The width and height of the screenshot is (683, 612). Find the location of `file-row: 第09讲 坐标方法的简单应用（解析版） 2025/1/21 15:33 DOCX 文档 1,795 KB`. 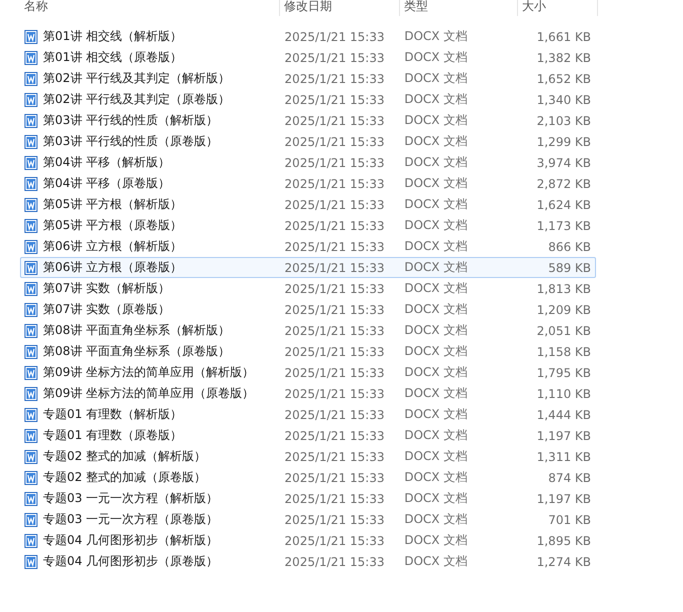

file-row: 第09讲 坐标方法的简单应用（解析版） 2025/1/21 15:33 DOCX 文档 1,795 KB is located at coordinates (308, 372).